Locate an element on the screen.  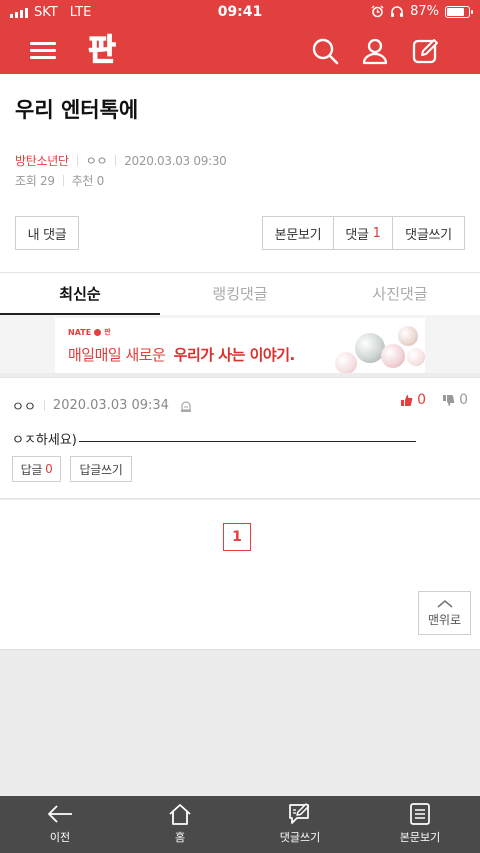
ad-brand: NATE 판 is located at coordinates (89, 332).